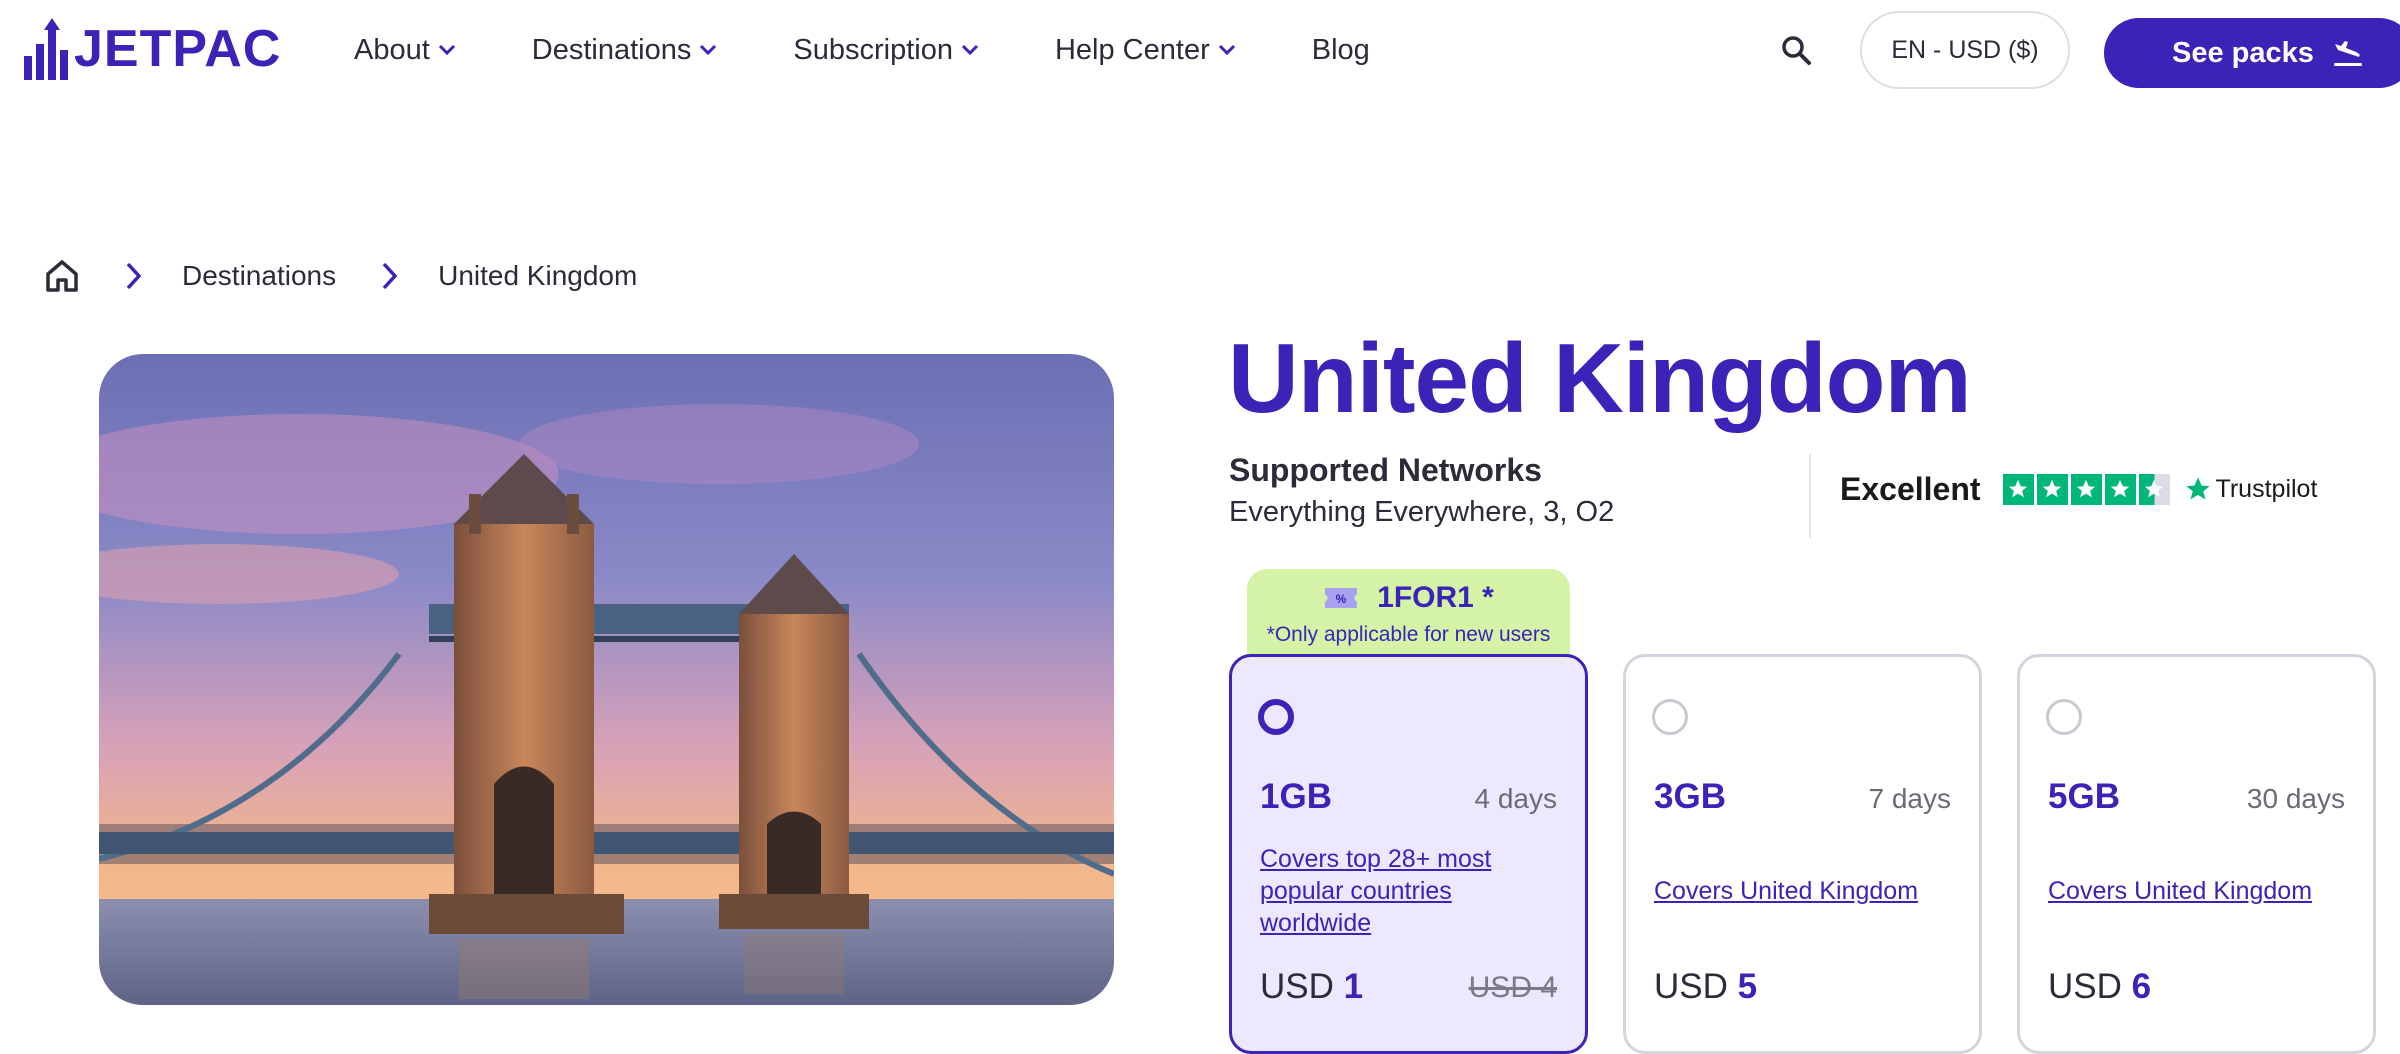 The width and height of the screenshot is (2400, 1054). I want to click on search-icon, so click(1796, 50).